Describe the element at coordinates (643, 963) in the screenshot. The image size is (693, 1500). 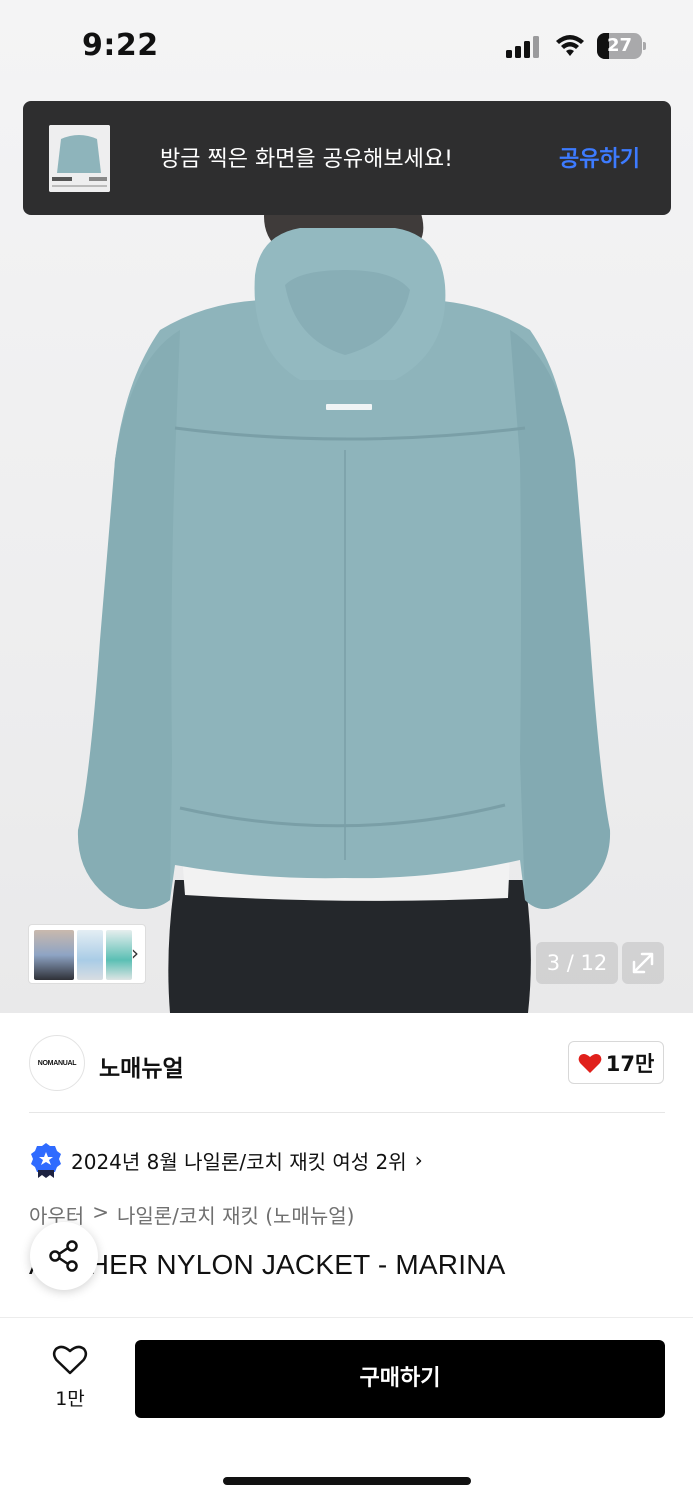
I see `expand-icon` at that location.